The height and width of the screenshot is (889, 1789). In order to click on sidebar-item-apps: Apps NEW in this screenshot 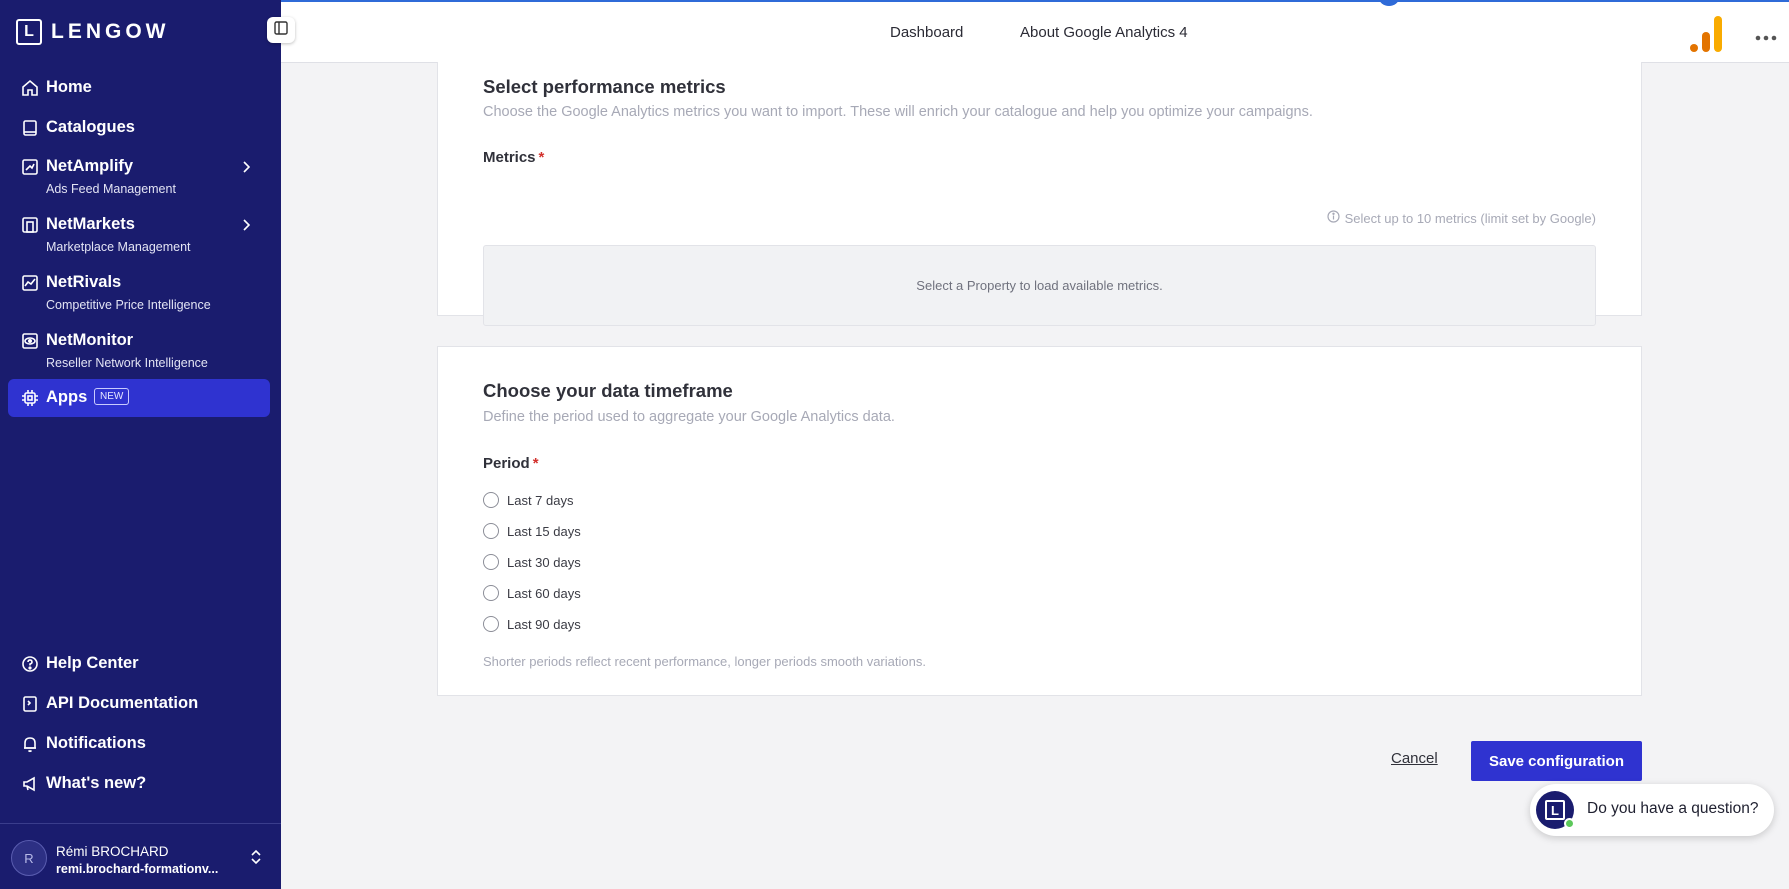, I will do `click(139, 398)`.